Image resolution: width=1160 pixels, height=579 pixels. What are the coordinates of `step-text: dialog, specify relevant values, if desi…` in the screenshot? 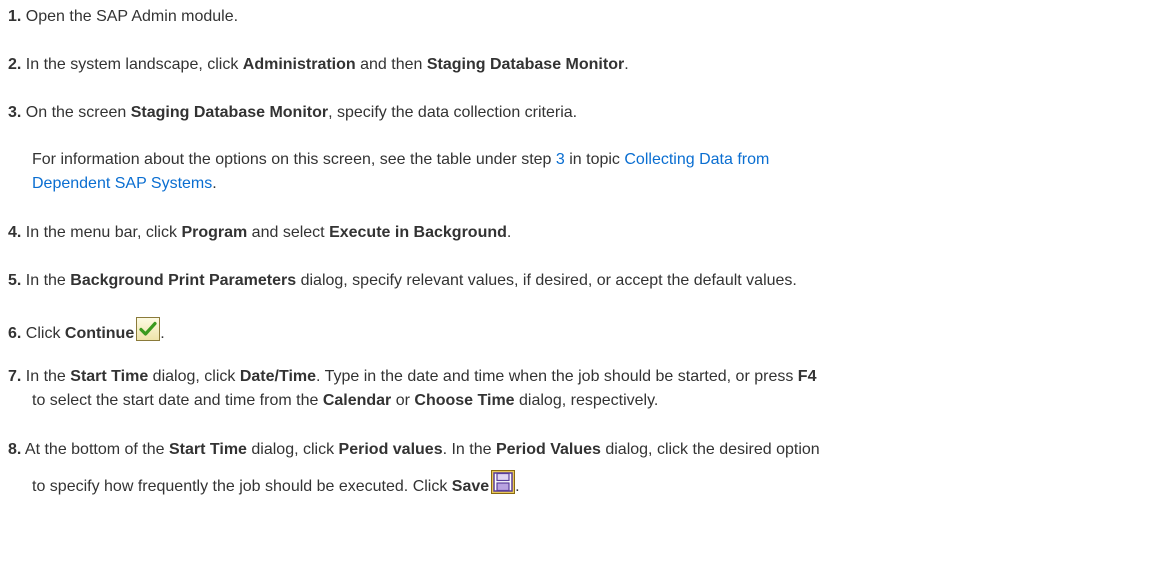 It's located at (546, 280).